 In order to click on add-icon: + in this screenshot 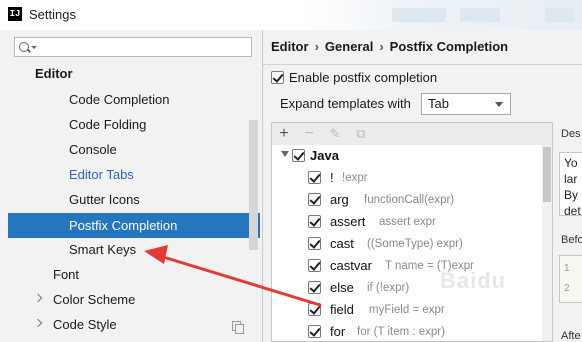, I will do `click(284, 134)`.